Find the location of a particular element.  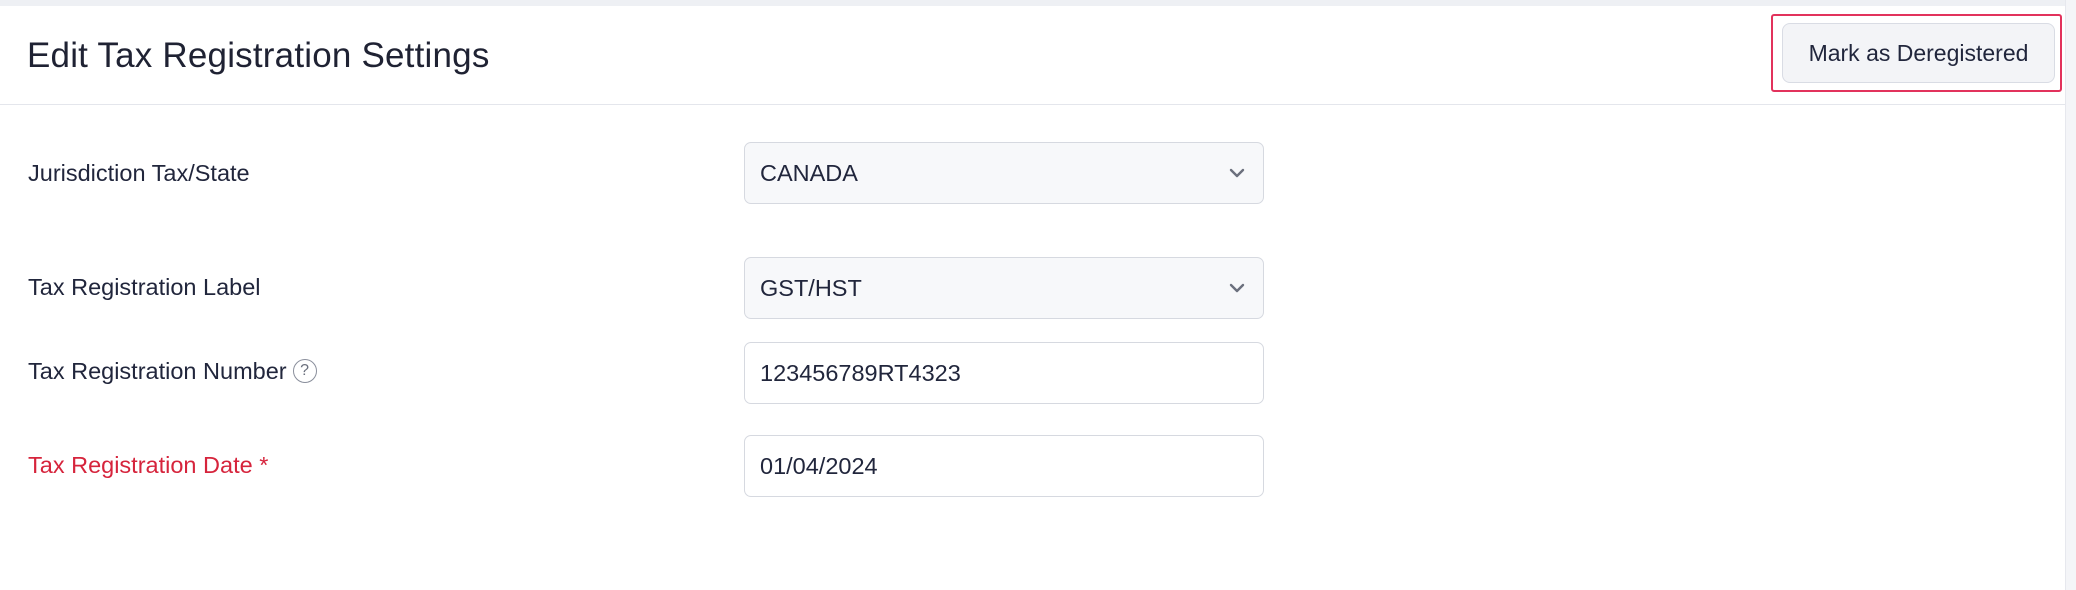

registration-date-value: 01/04/2024 is located at coordinates (819, 466).